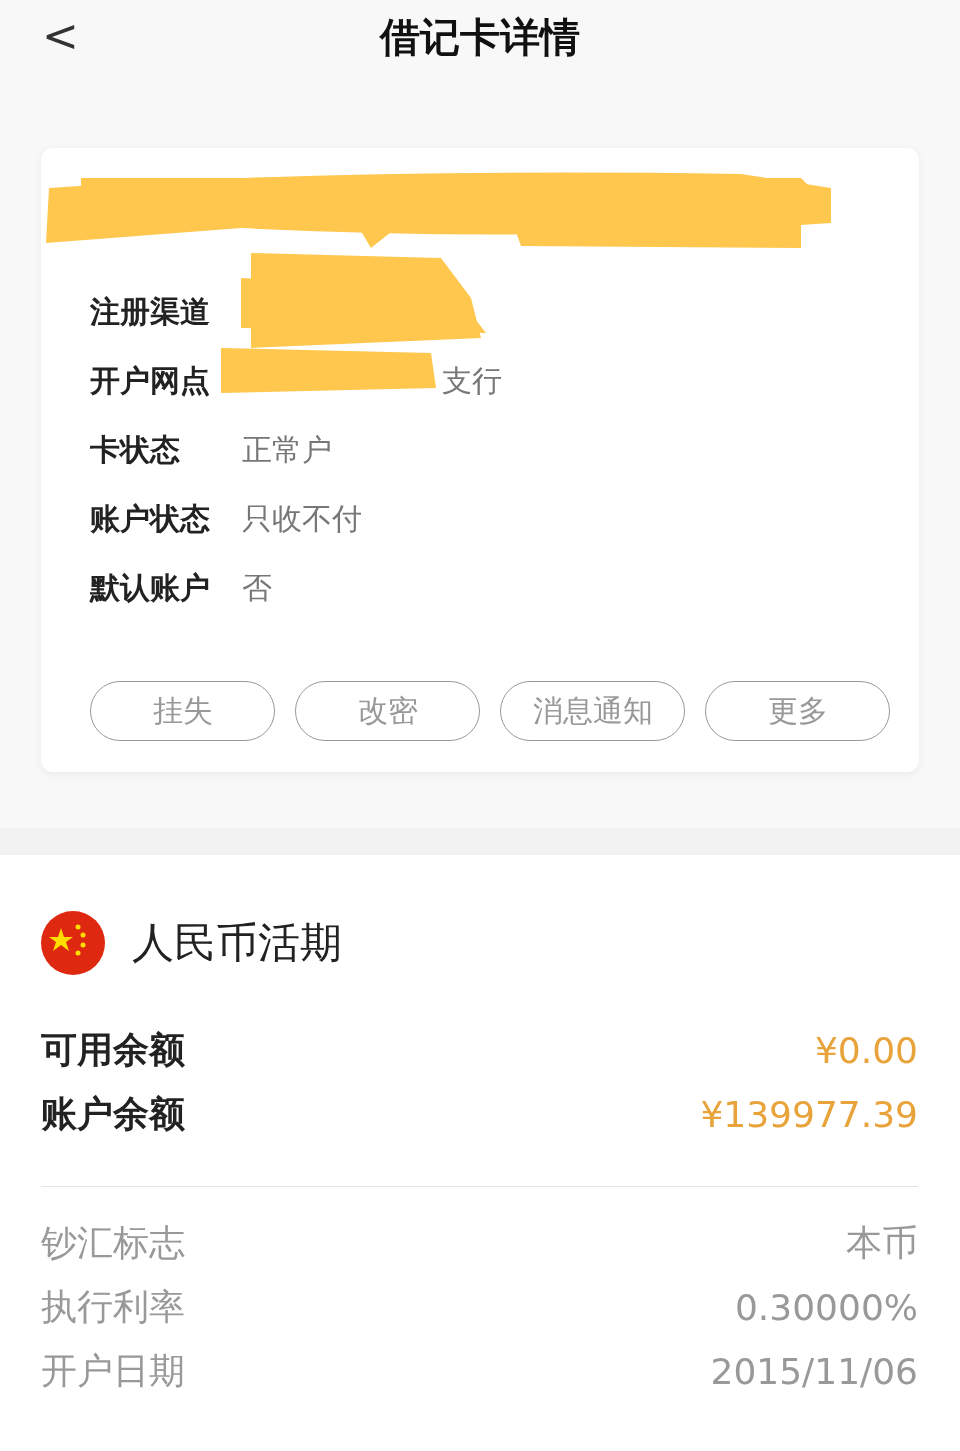 The image size is (960, 1451). Describe the element at coordinates (60, 35) in the screenshot. I see `back-button: <` at that location.